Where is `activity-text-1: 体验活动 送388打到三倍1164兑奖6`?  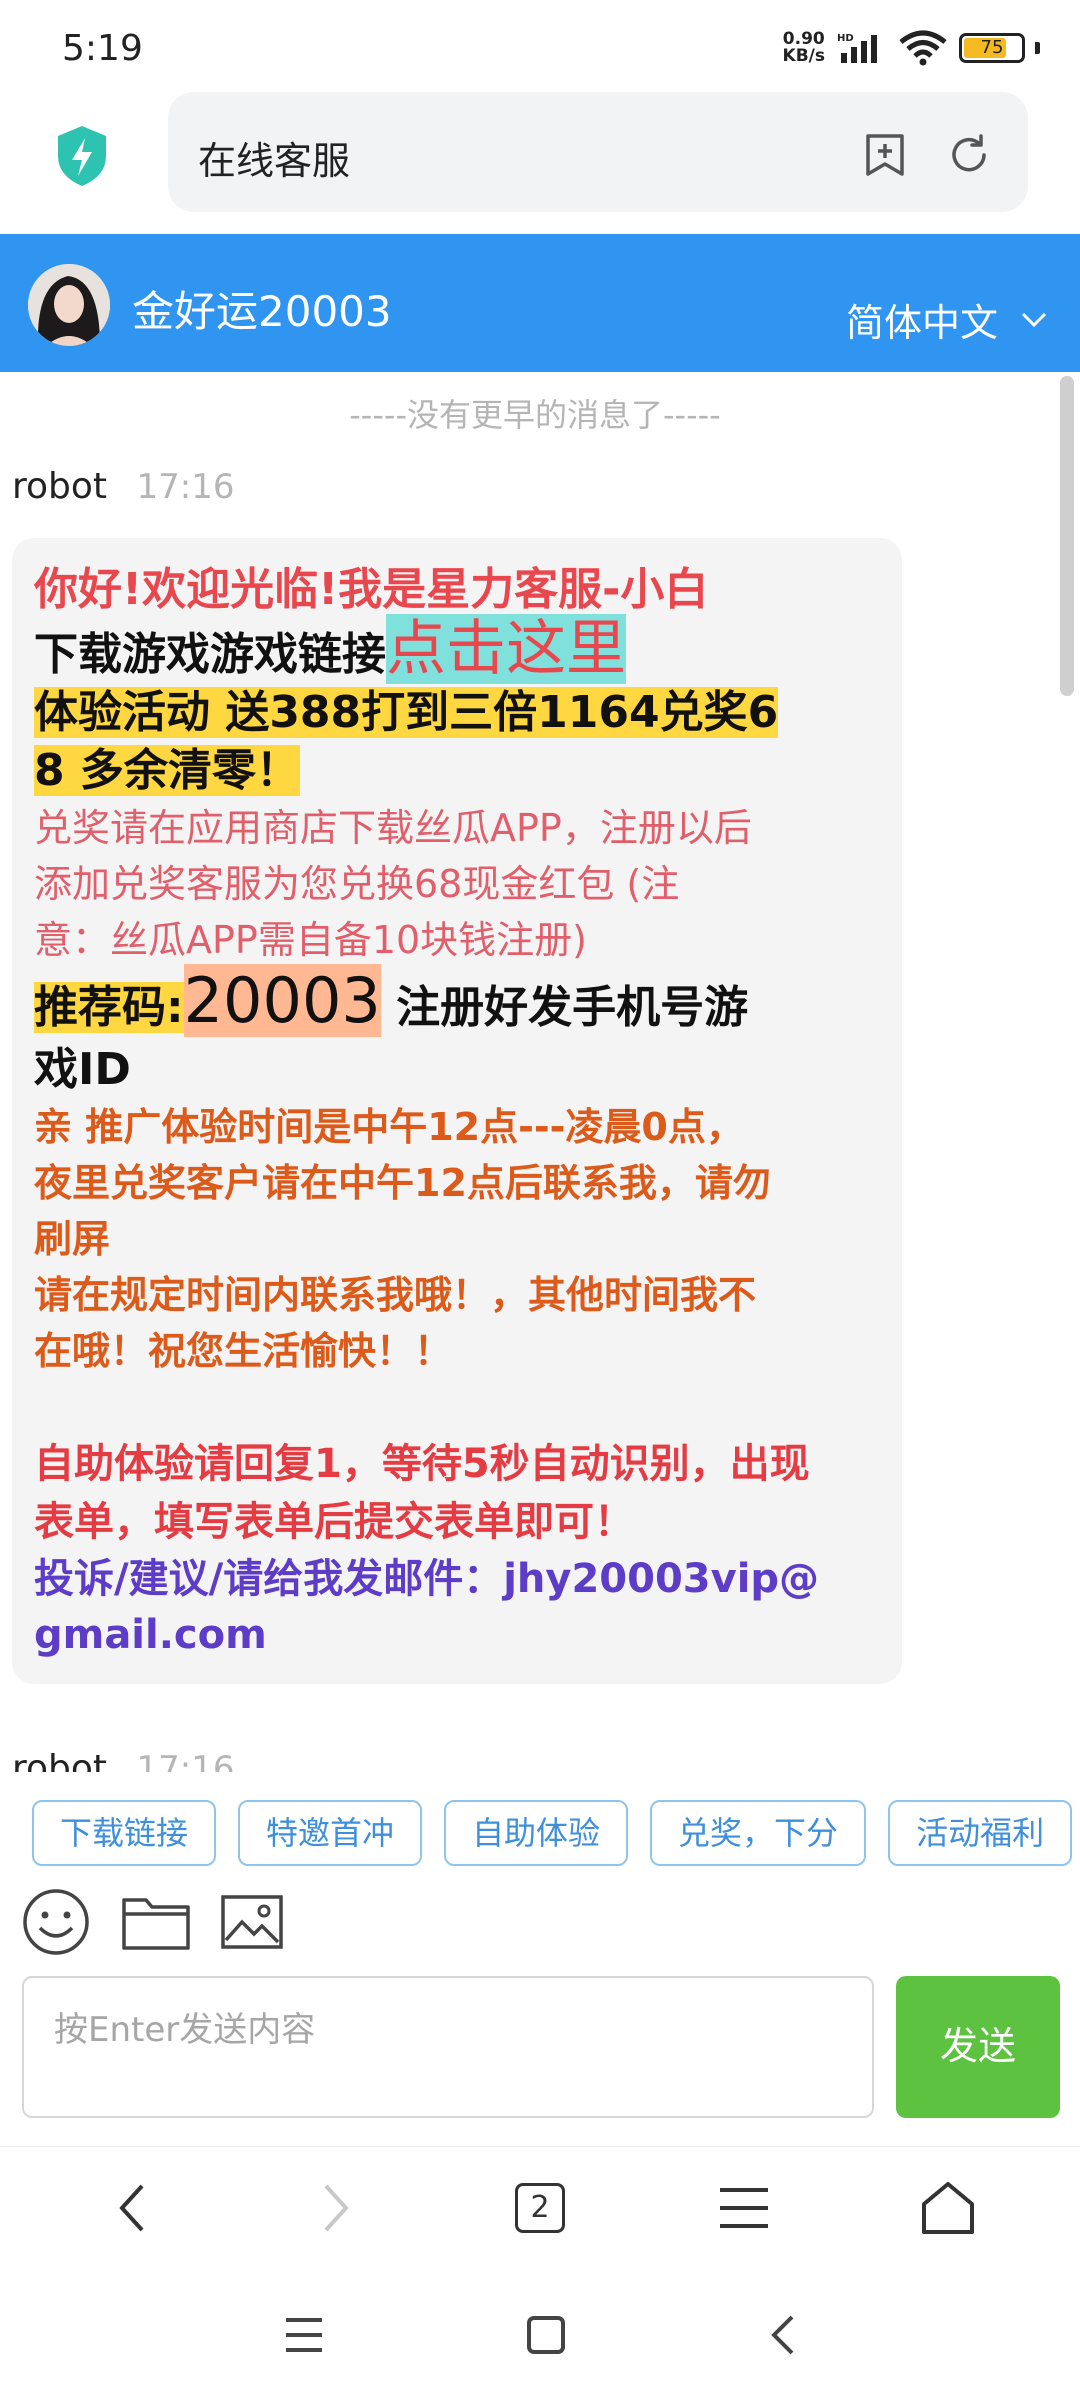 activity-text-1: 体验活动 送388打到三倍1164兑奖6 is located at coordinates (406, 712).